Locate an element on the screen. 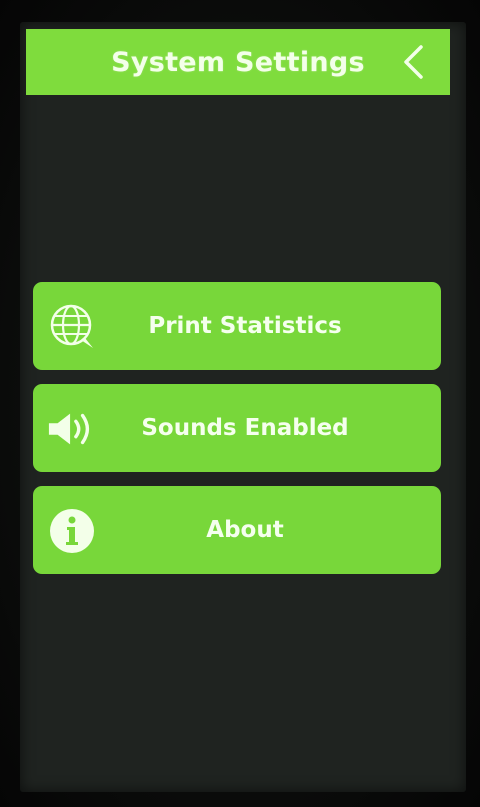 Image resolution: width=480 pixels, height=807 pixels. header-bar: System Settings is located at coordinates (238, 62).